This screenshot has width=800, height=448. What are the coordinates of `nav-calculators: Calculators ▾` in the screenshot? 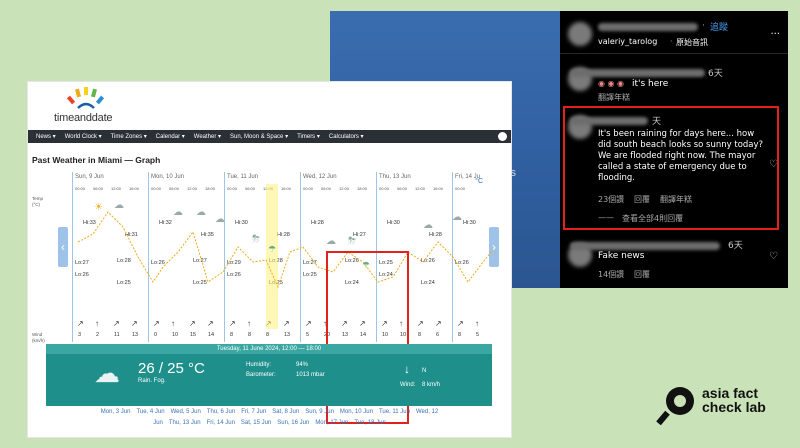 It's located at (346, 136).